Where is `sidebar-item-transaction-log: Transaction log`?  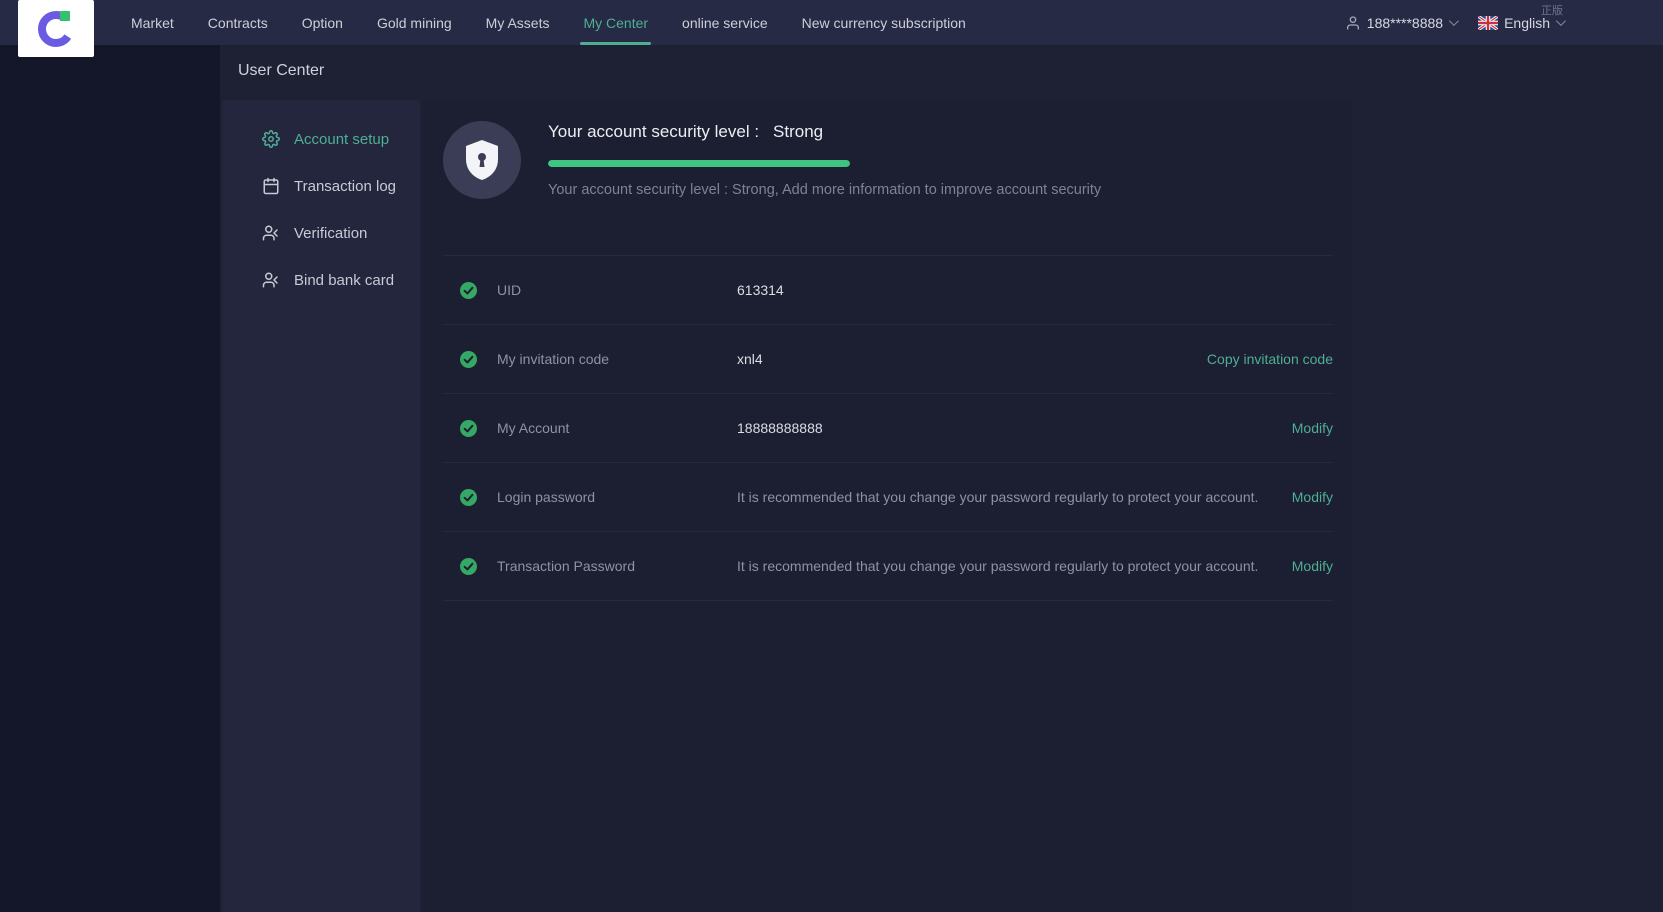 sidebar-item-transaction-log: Transaction log is located at coordinates (341, 186).